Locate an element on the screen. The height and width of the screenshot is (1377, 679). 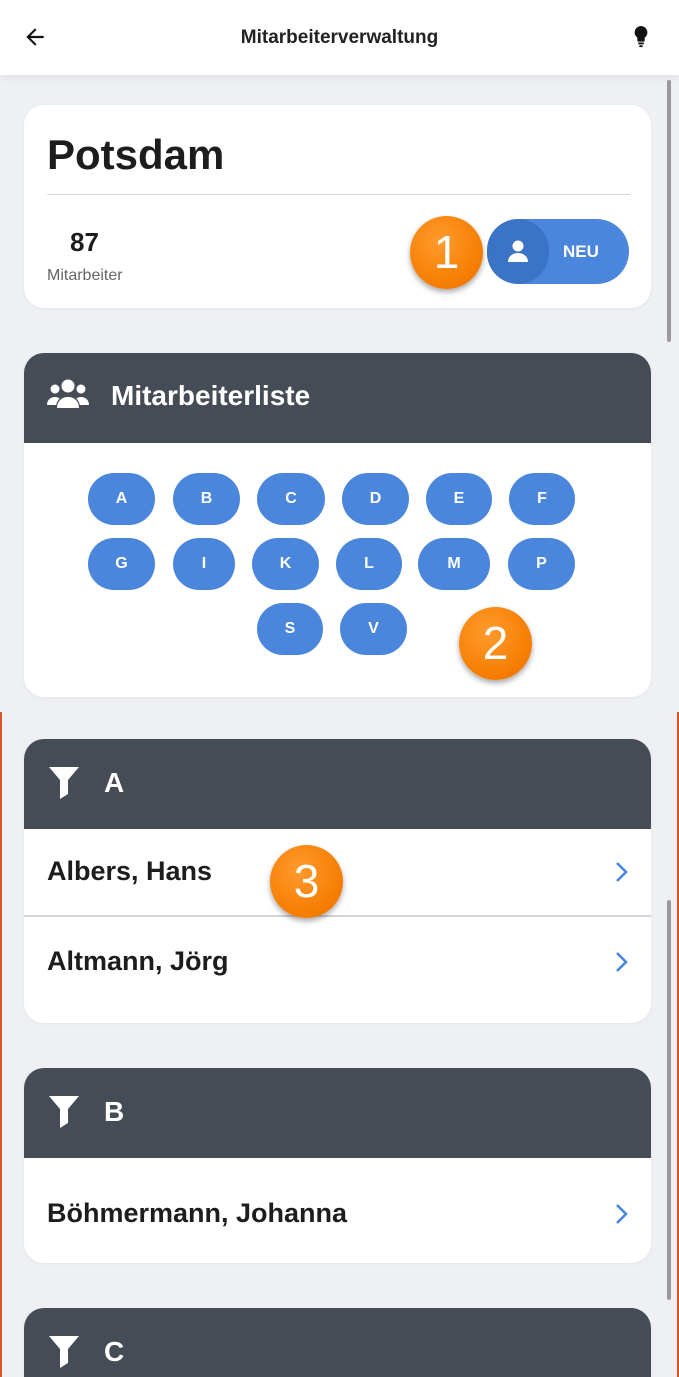
user-icon is located at coordinates (518, 251).